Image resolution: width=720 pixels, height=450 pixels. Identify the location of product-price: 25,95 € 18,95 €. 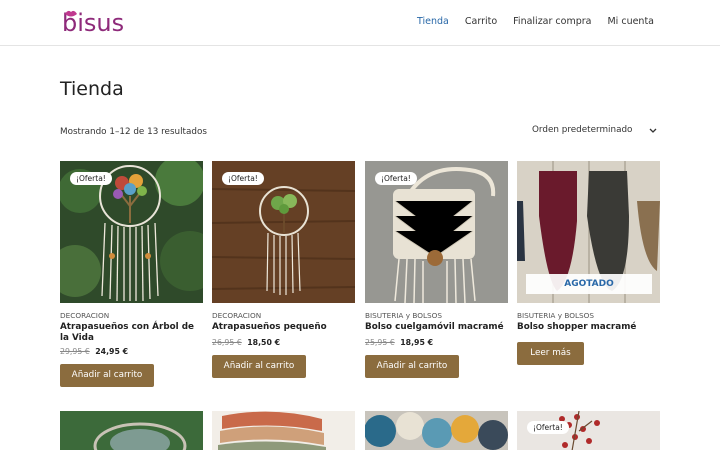
(399, 342).